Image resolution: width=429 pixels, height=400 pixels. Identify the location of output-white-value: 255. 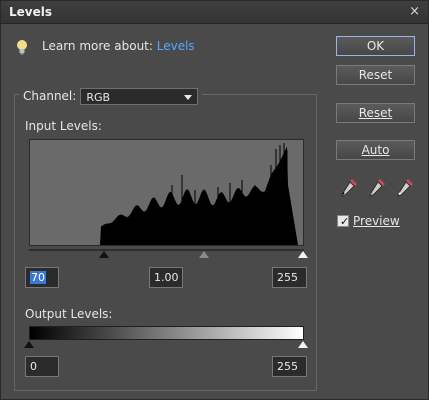
(287, 366).